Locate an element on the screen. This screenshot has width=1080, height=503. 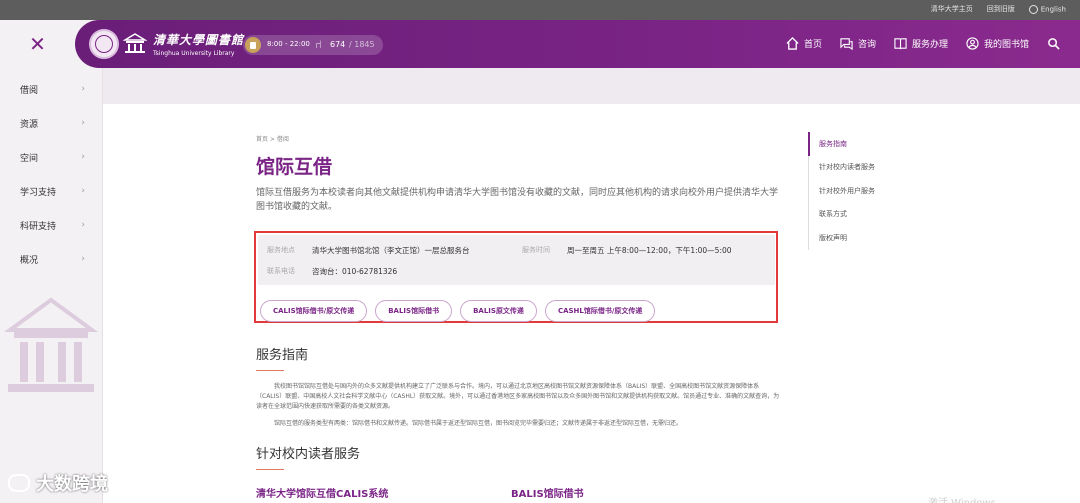
library-wordmark: 清華大學圖書館 Tsinghua University Library is located at coordinates (198, 44).